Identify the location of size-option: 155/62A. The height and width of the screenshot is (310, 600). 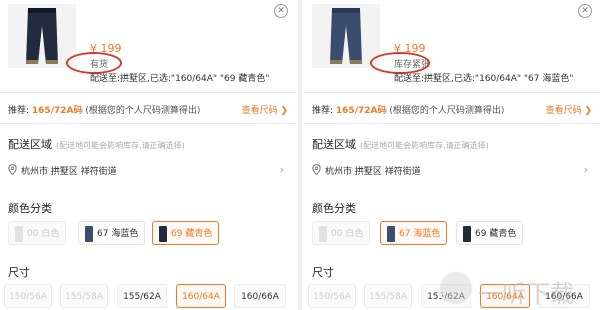
(142, 296).